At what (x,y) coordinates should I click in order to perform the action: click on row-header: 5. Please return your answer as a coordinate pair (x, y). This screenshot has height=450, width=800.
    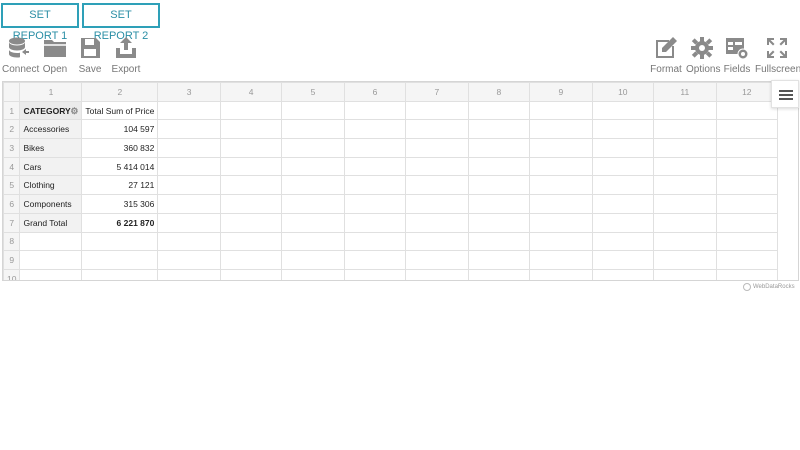
    Looking at the image, I should click on (12, 185).